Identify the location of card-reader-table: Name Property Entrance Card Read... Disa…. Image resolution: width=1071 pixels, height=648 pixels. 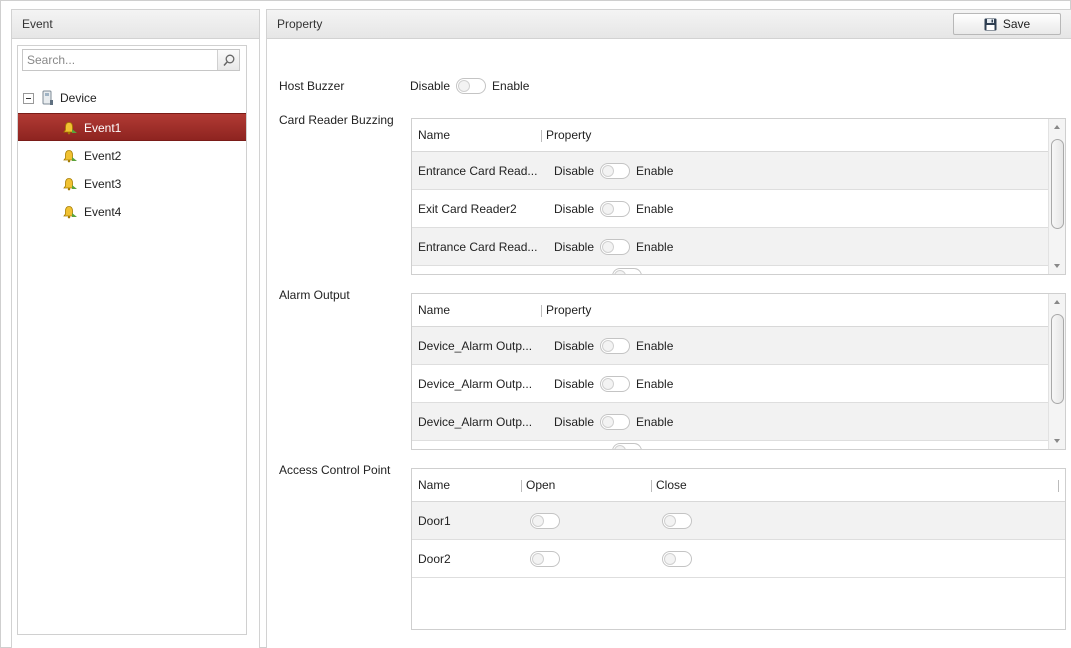
(738, 196).